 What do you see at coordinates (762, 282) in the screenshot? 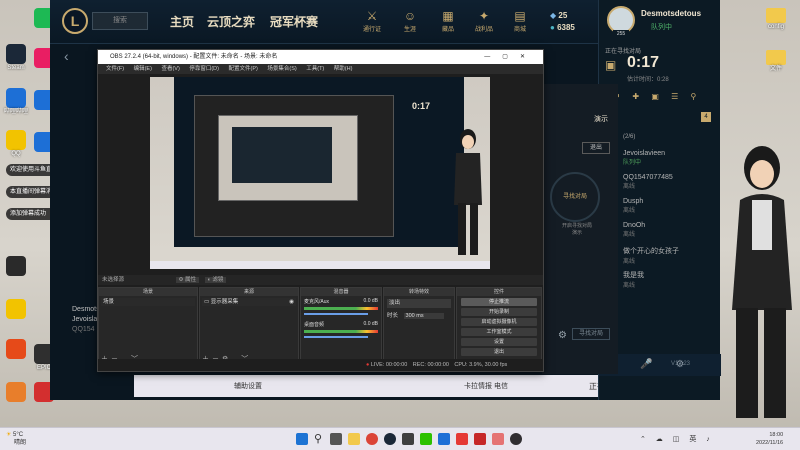
I see `character-wallpaper` at bounding box center [762, 282].